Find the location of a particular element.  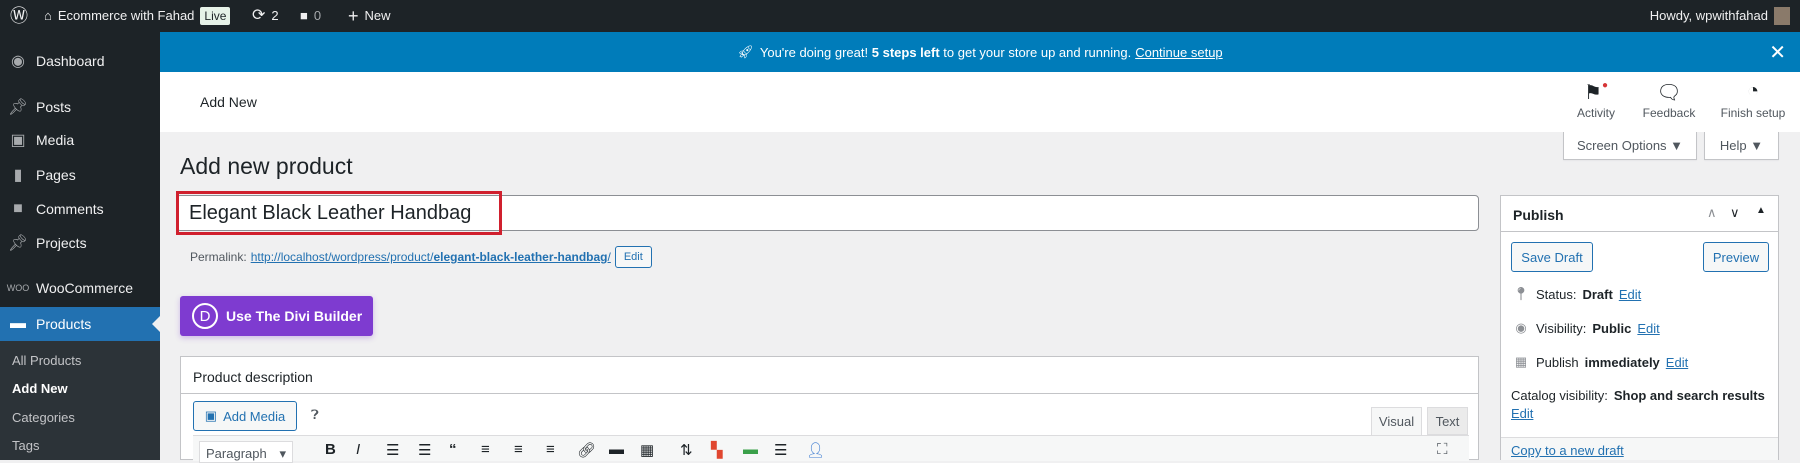

publish-date-row: ▦ Publish immediately Edit is located at coordinates (1600, 362).